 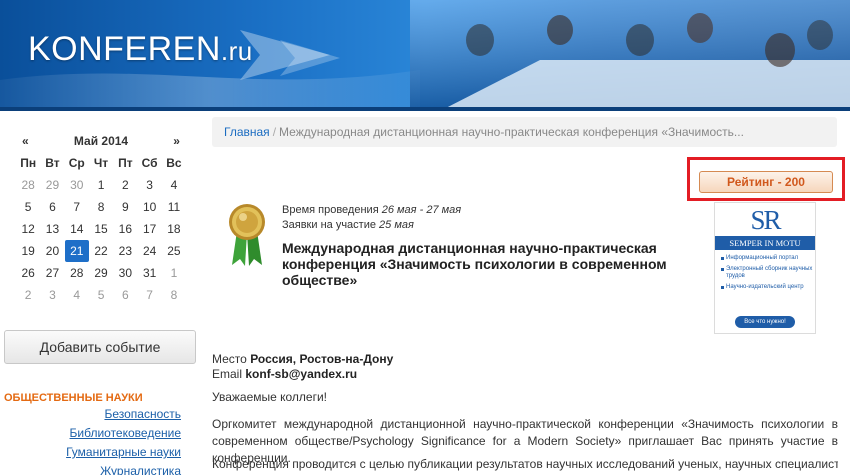 What do you see at coordinates (766, 182) in the screenshot?
I see `rating-button: Рейтинг - 200` at bounding box center [766, 182].